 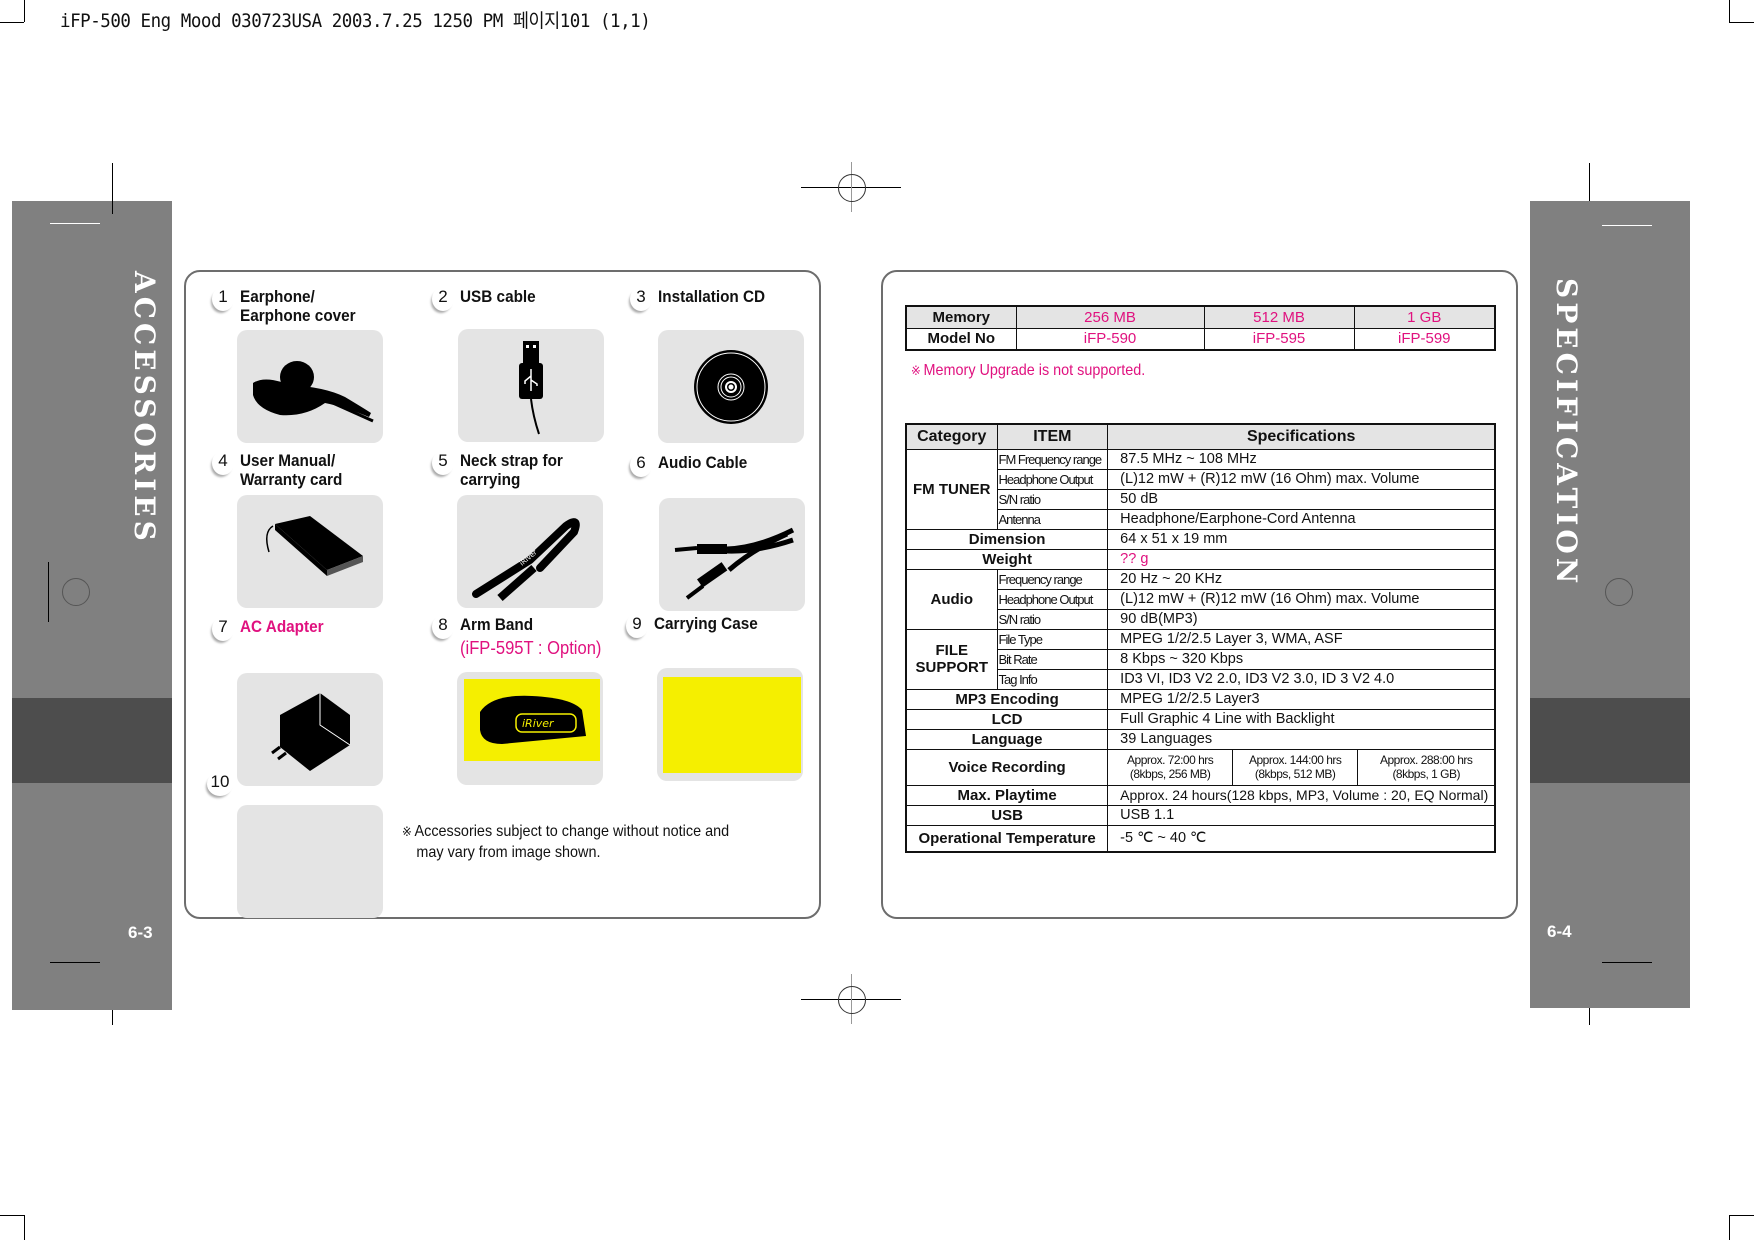 What do you see at coordinates (48, 592) in the screenshot?
I see `registration-mark-left` at bounding box center [48, 592].